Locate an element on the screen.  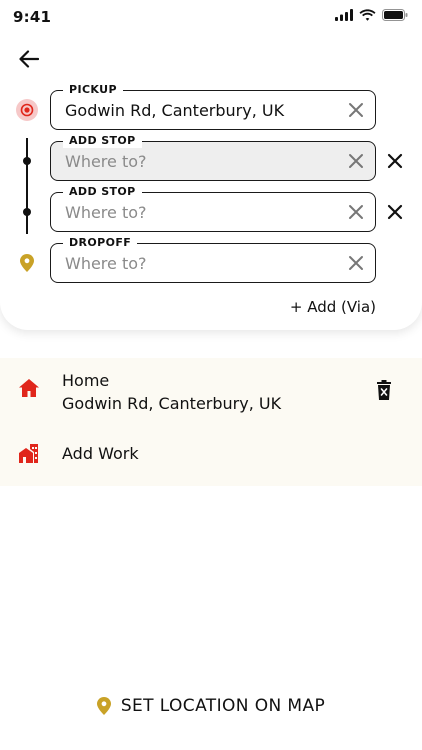
stop-1-field: ADD STOP is located at coordinates (213, 157).